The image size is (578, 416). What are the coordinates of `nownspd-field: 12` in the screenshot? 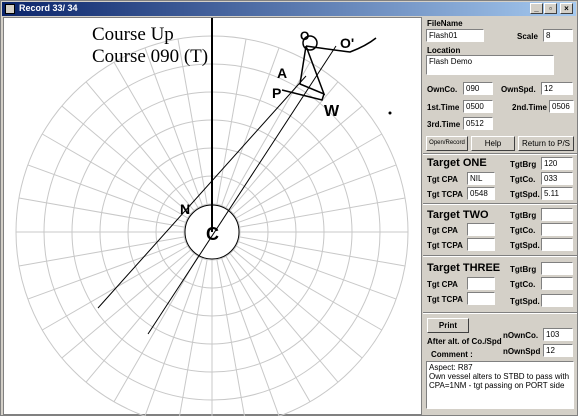 It's located at (558, 350).